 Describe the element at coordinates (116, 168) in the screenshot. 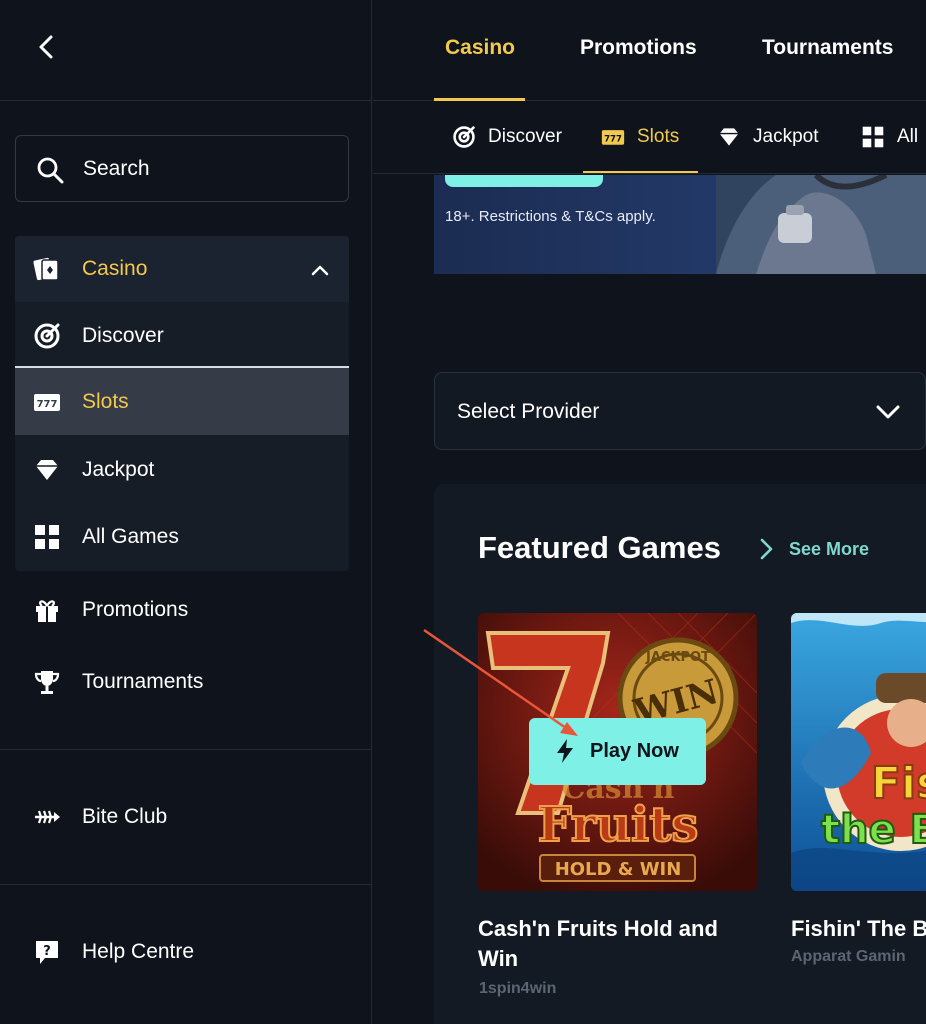

I see `search-label: Search` at that location.